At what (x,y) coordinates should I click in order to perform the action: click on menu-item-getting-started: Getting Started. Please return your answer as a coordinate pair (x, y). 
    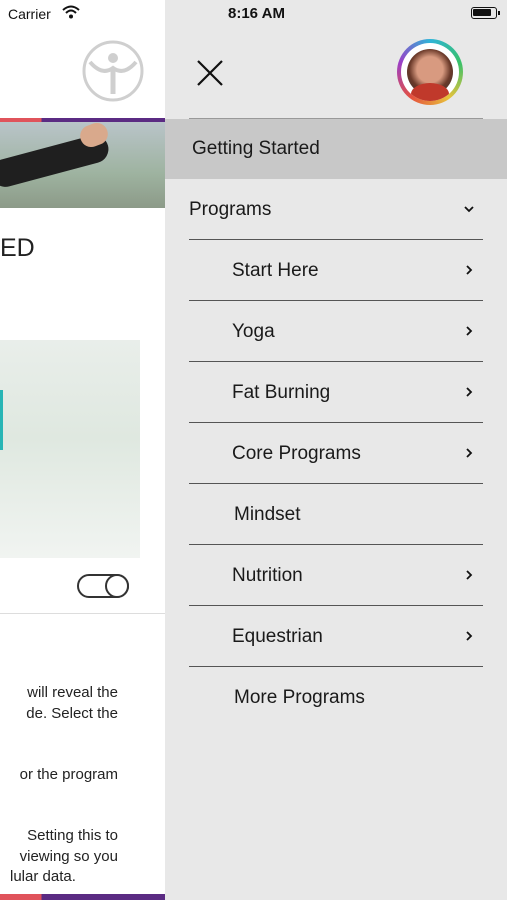
    Looking at the image, I should click on (336, 149).